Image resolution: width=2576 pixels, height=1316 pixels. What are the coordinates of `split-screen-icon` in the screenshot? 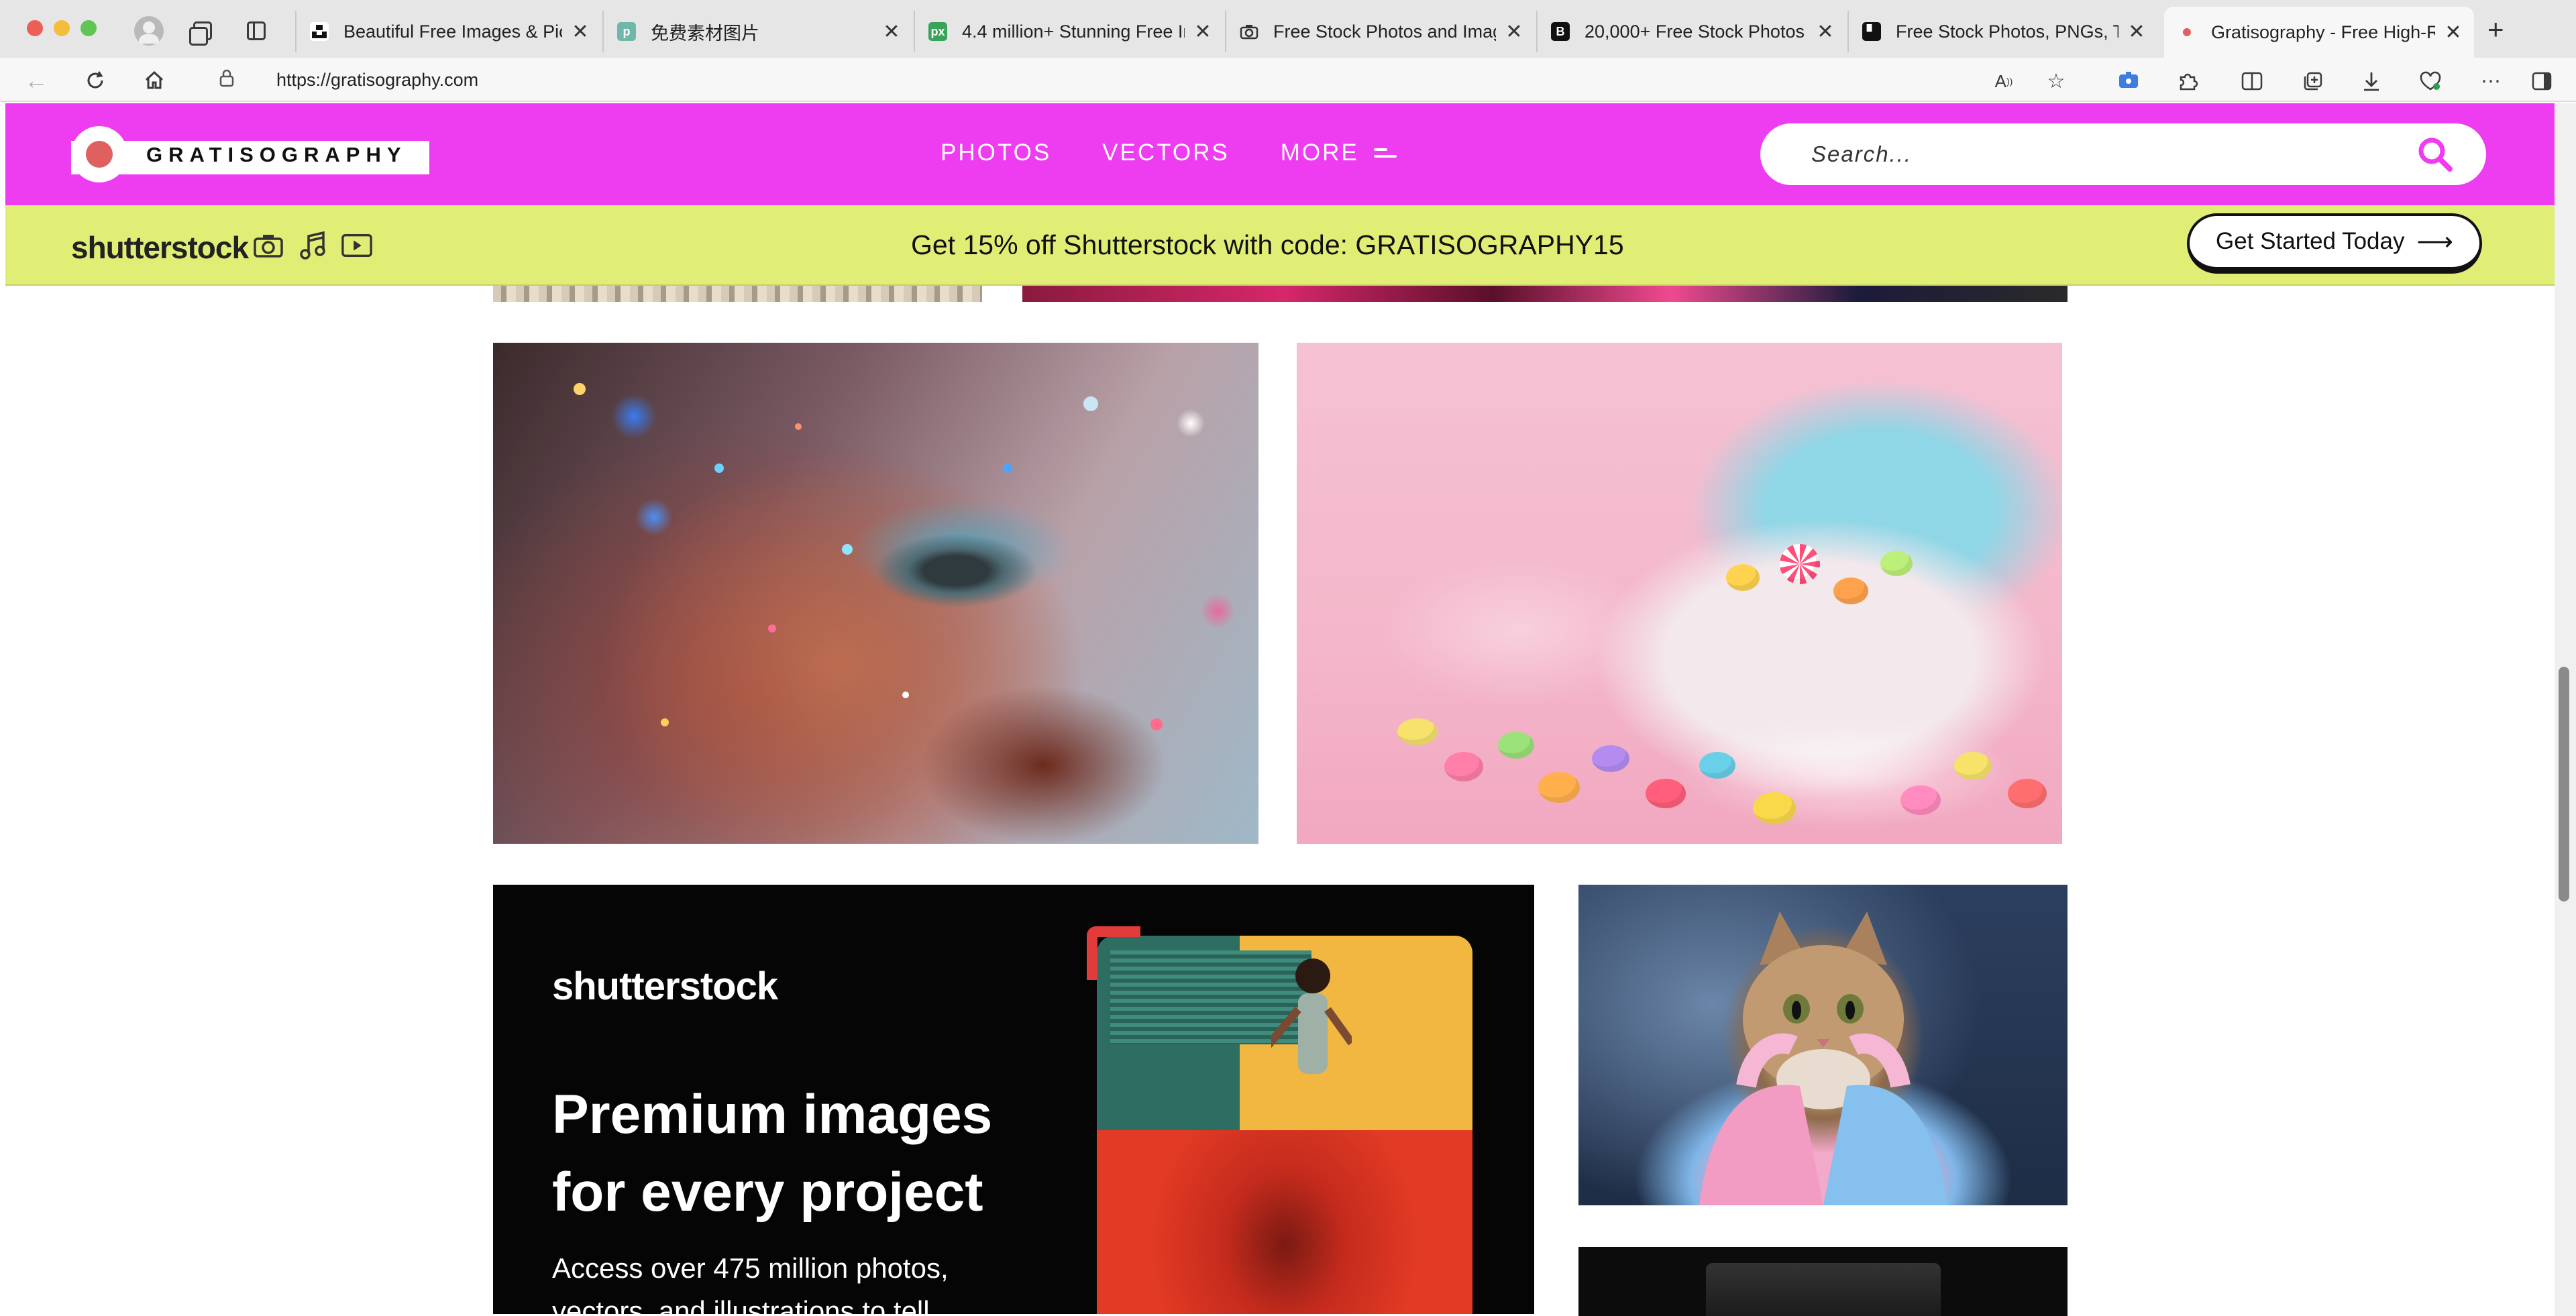 It's located at (2252, 81).